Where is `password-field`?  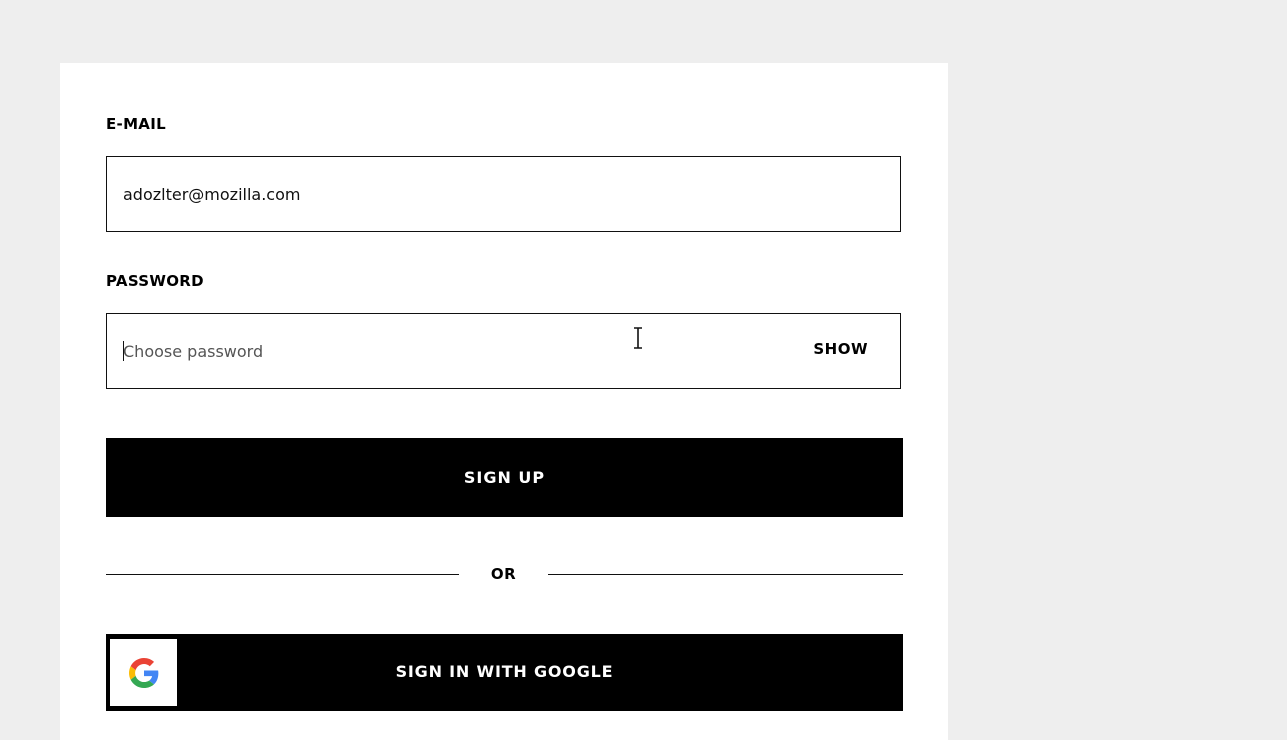 password-field is located at coordinates (443, 351).